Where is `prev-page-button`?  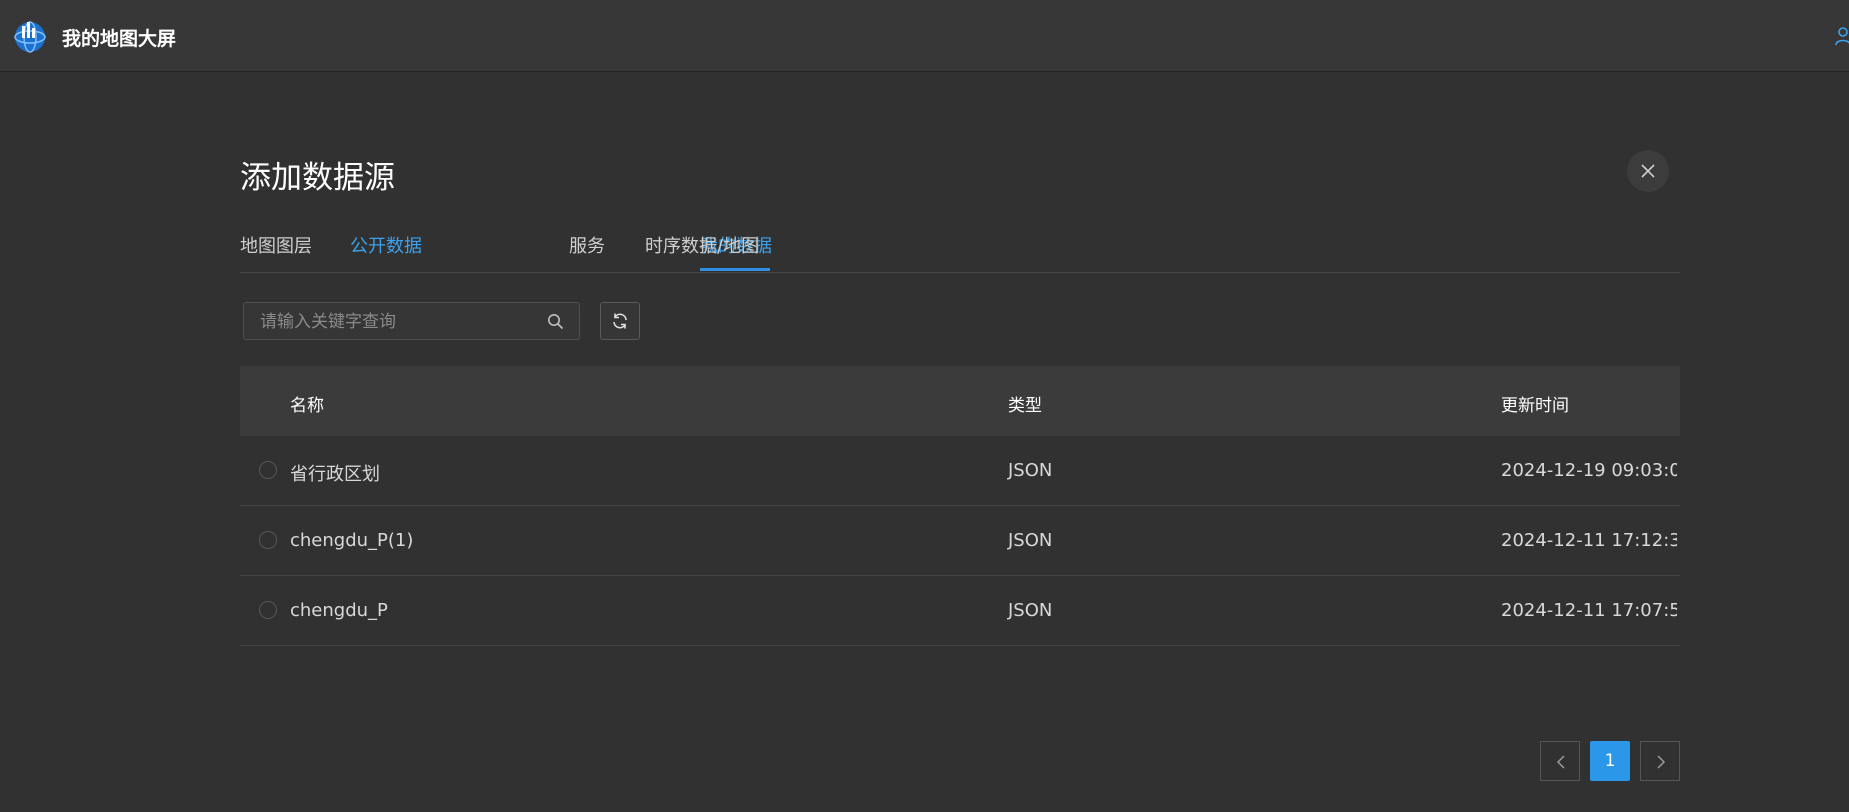
prev-page-button is located at coordinates (1560, 761).